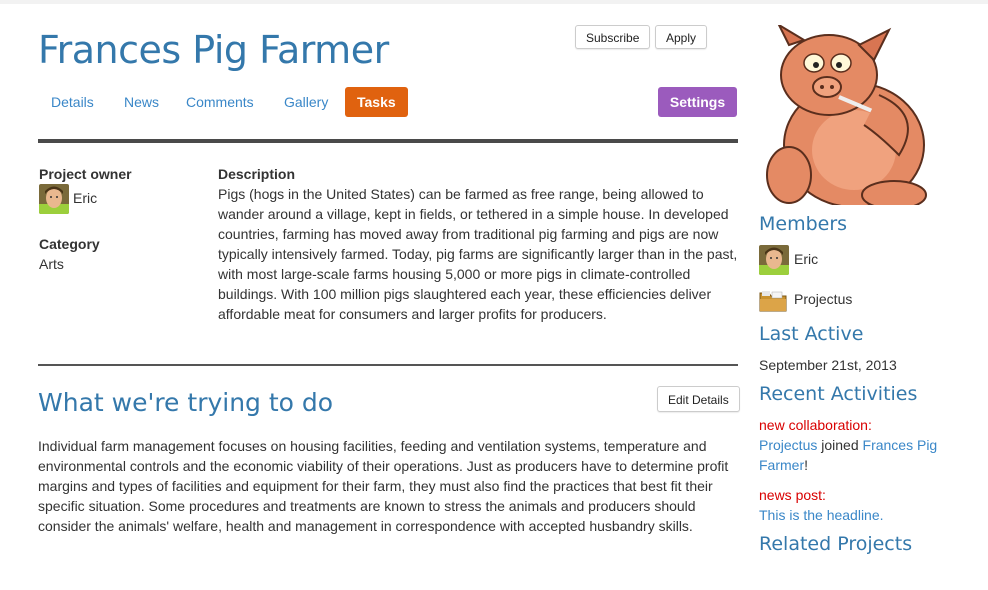 This screenshot has height=590, width=988. What do you see at coordinates (811, 334) in the screenshot?
I see `last-active-heading: Last Active` at bounding box center [811, 334].